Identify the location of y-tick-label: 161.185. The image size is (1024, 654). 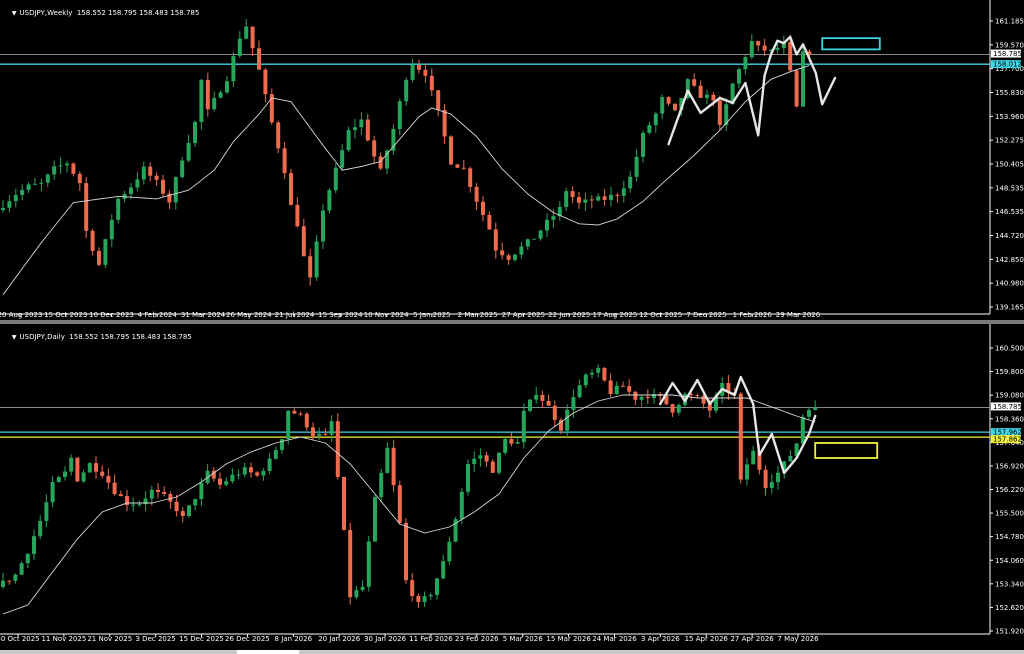
(1009, 22).